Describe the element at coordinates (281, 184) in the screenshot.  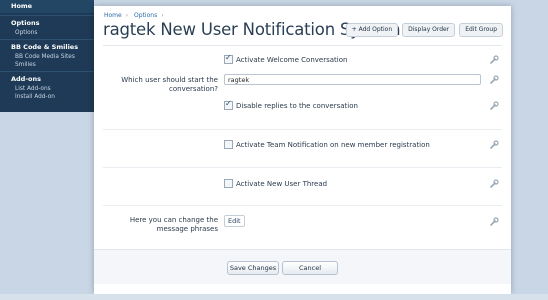
I see `new-user-thread-label: Activate New User Thread` at that location.